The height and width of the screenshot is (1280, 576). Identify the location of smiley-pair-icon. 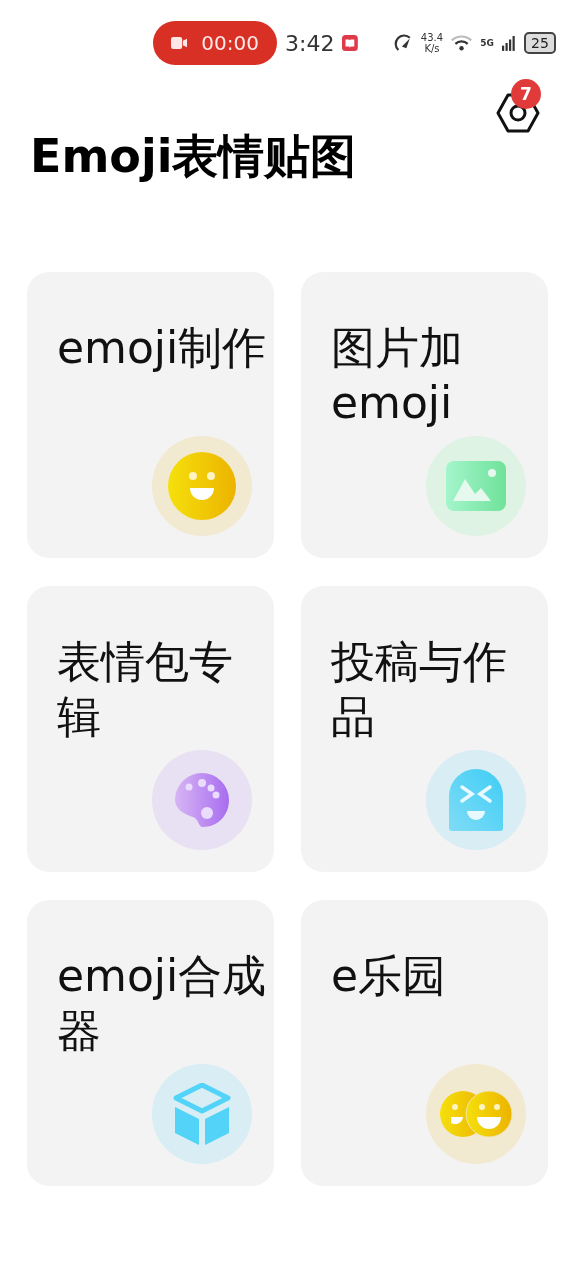
(476, 1114).